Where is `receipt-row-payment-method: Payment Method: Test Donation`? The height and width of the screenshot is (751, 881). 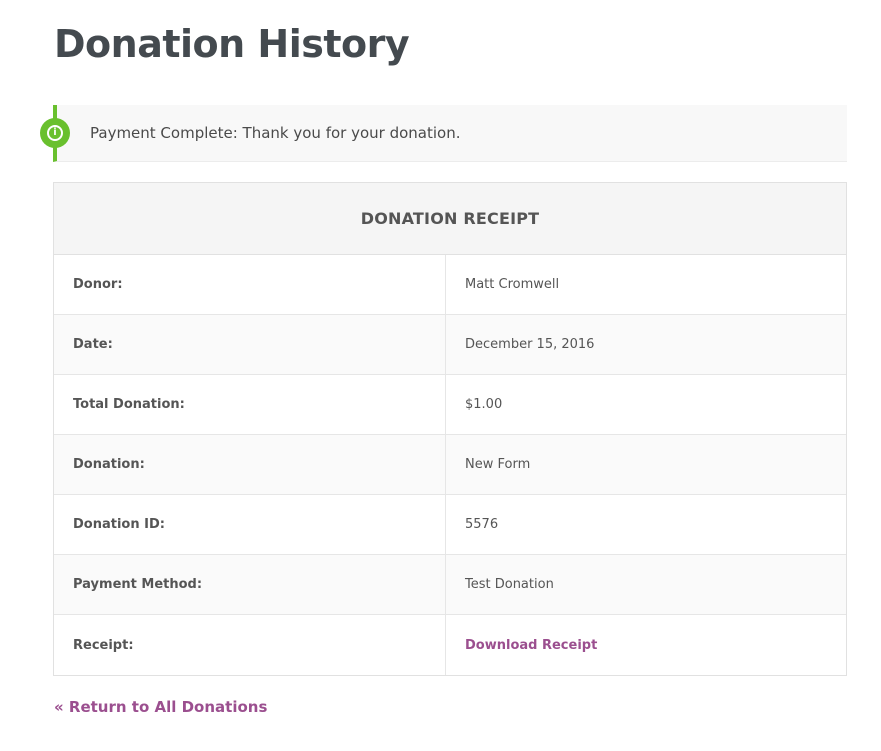 receipt-row-payment-method: Payment Method: Test Donation is located at coordinates (450, 585).